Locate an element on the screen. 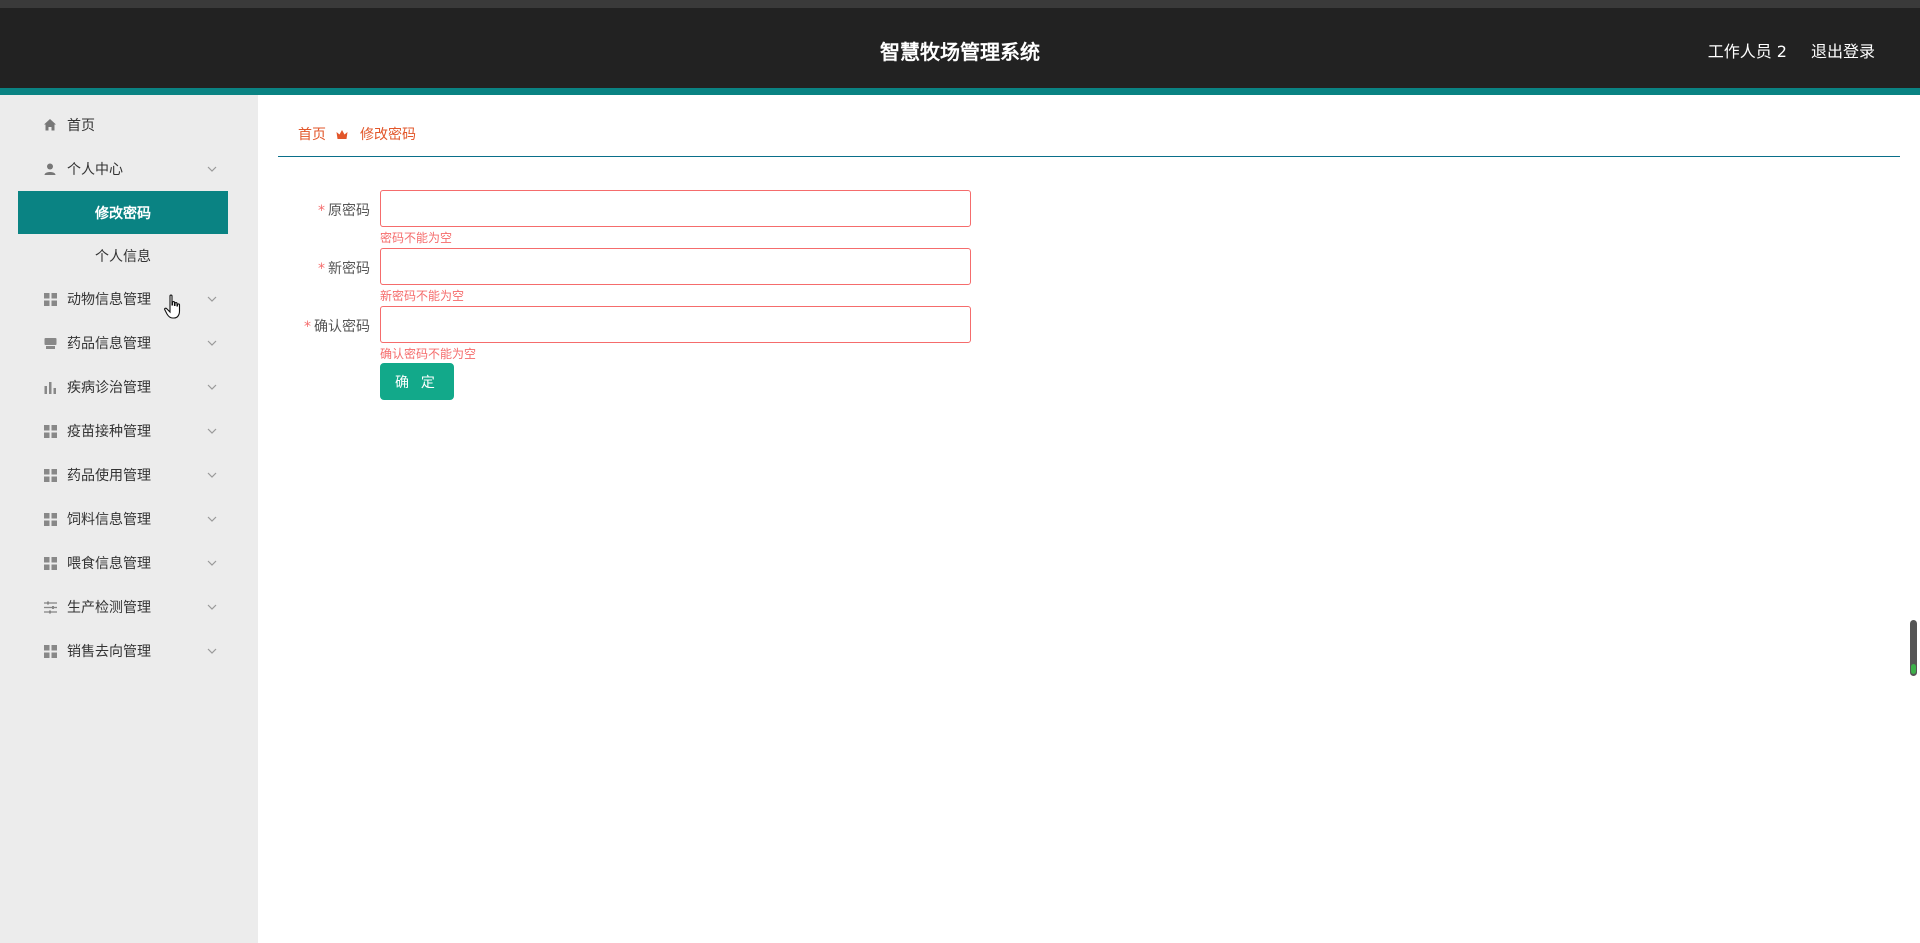  home-icon is located at coordinates (50, 125).